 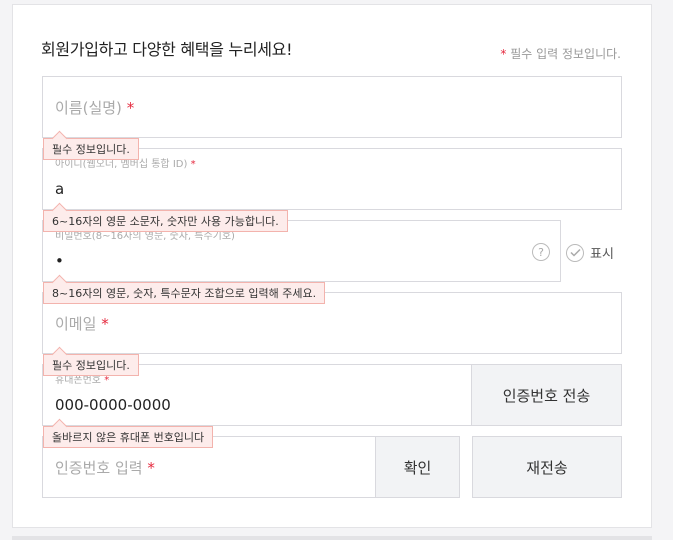 What do you see at coordinates (165, 217) in the screenshot?
I see `user-id-error-tooltip: 6~16자의 영문 소문자, 숫자만 사용 가능합니다.` at bounding box center [165, 217].